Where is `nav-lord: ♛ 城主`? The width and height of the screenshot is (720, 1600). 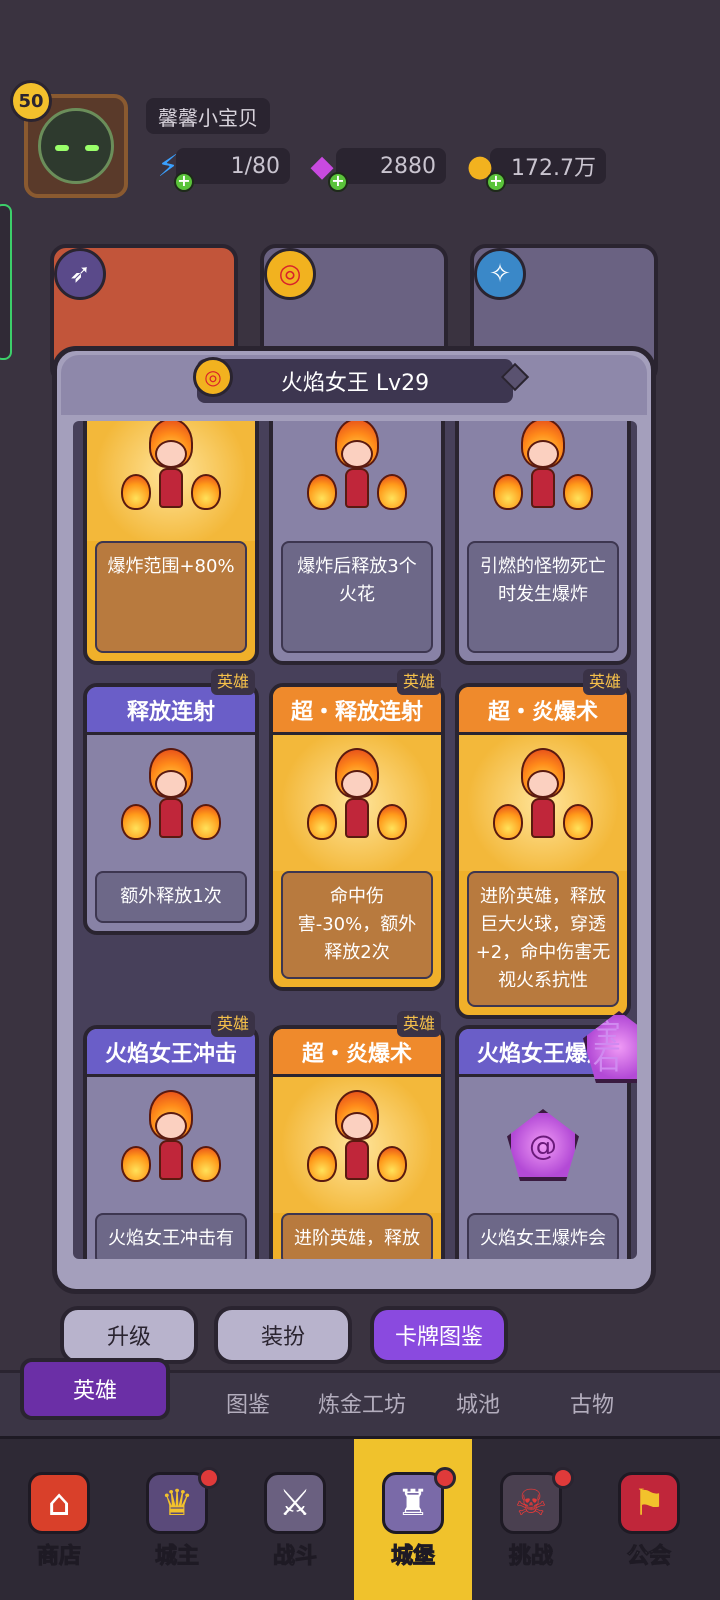
nav-lord: ♛ 城主 is located at coordinates (177, 1519).